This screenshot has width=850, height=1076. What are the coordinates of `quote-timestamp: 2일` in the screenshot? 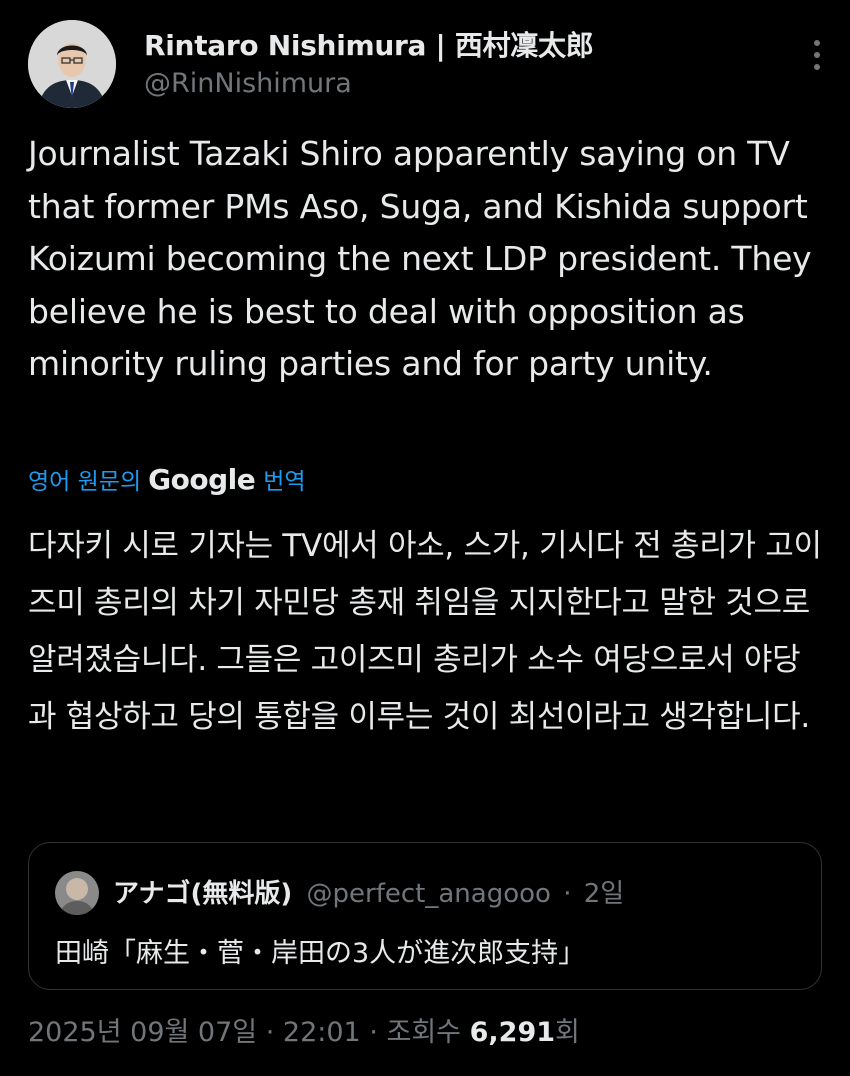 It's located at (604, 894).